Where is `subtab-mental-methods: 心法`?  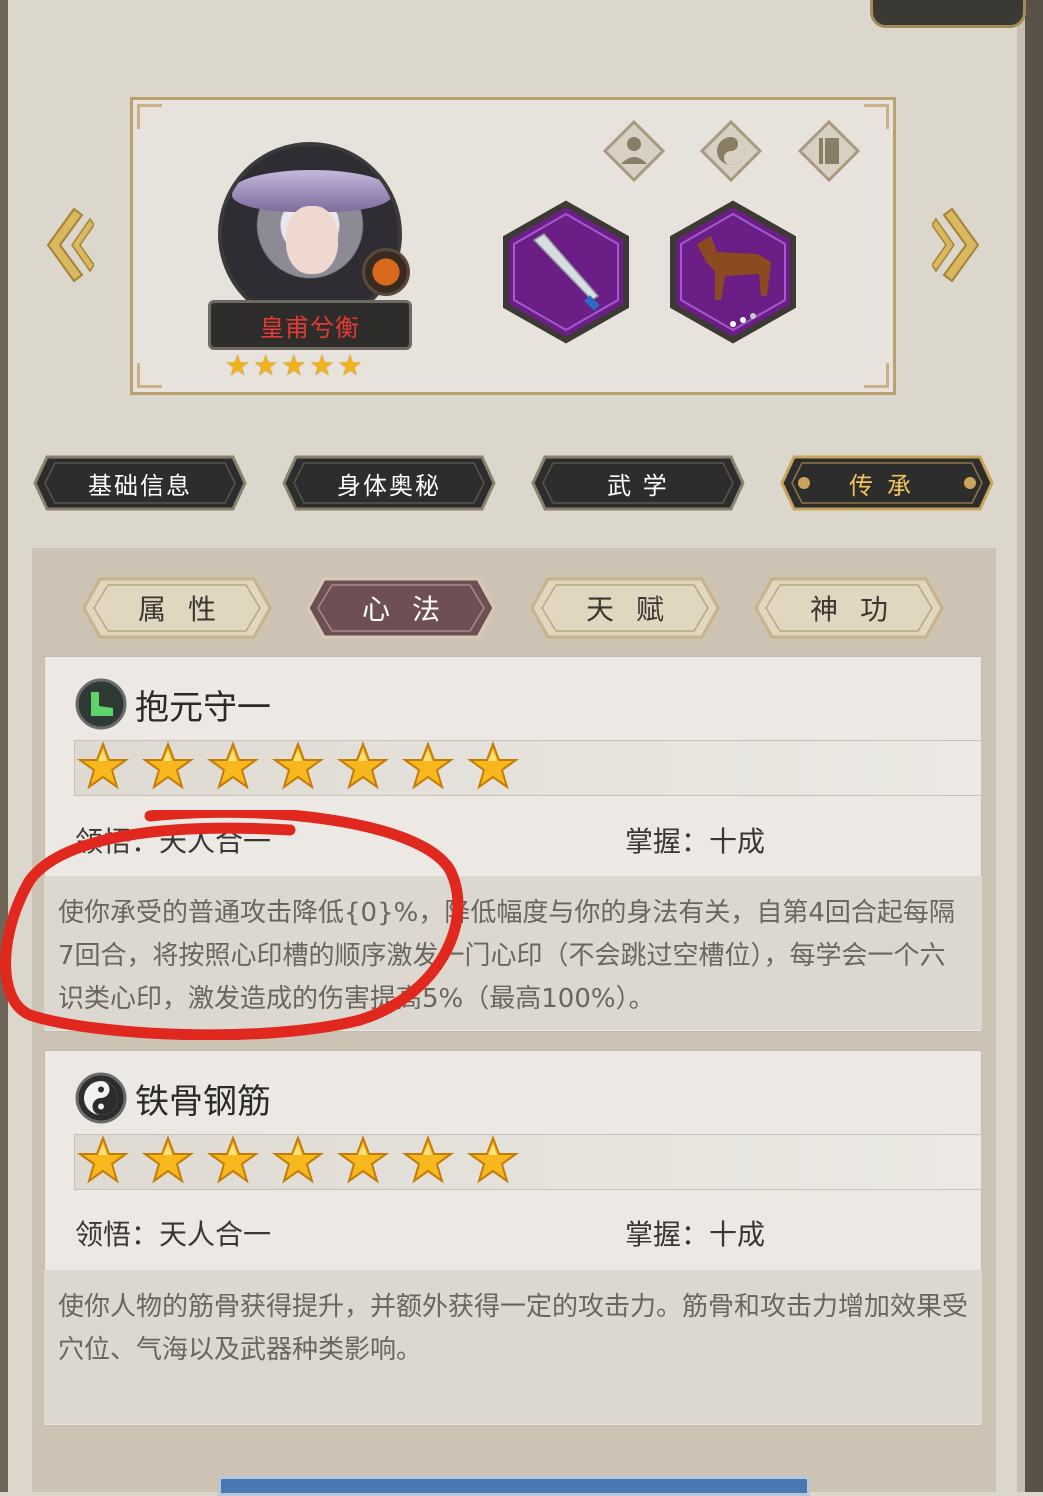
subtab-mental-methods: 心法 is located at coordinates (401, 608).